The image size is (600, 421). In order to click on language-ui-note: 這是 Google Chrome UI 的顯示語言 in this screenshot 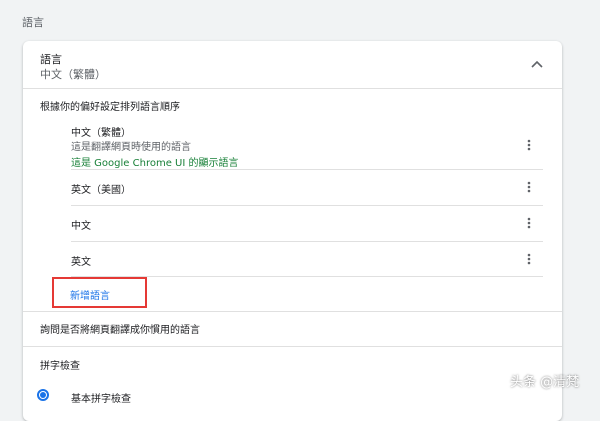, I will do `click(155, 163)`.